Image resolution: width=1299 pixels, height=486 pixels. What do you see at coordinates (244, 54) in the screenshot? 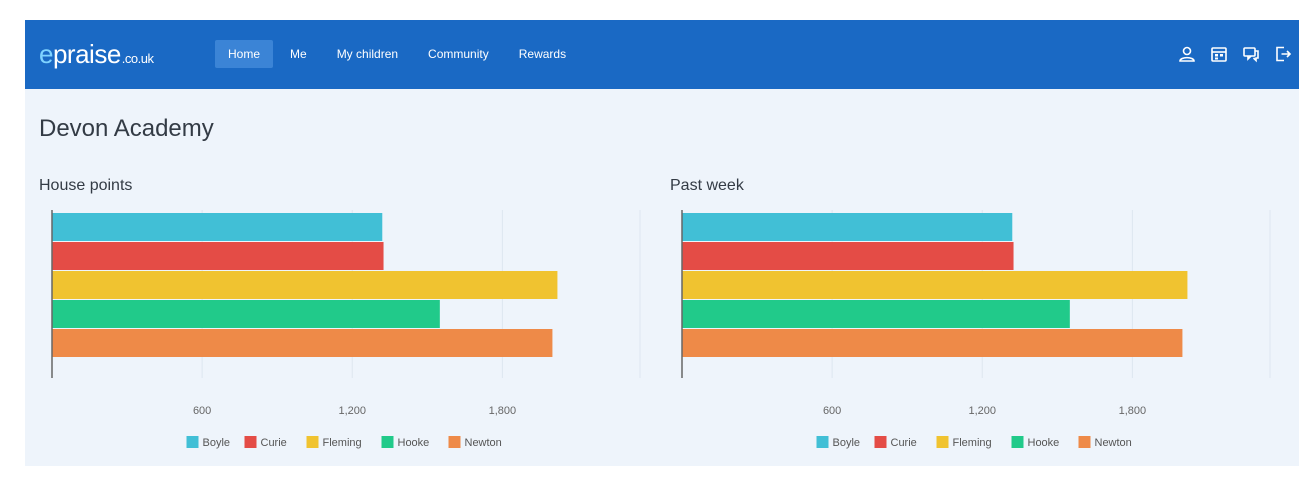
I see `nav-home: Home` at bounding box center [244, 54].